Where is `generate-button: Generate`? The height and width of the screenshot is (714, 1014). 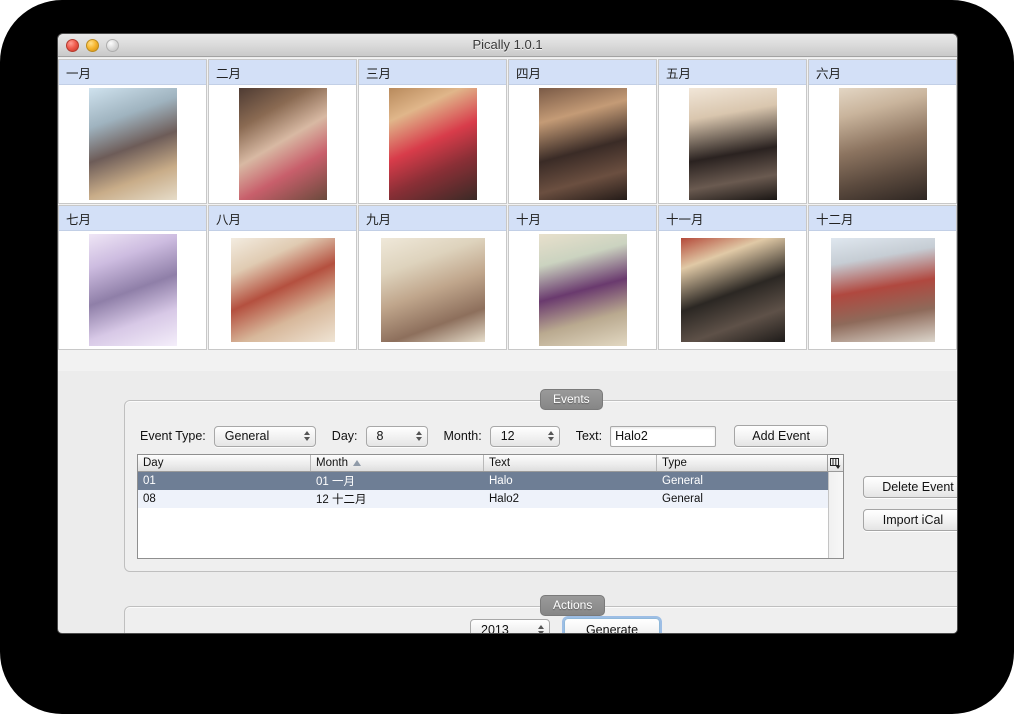 generate-button: Generate is located at coordinates (612, 625).